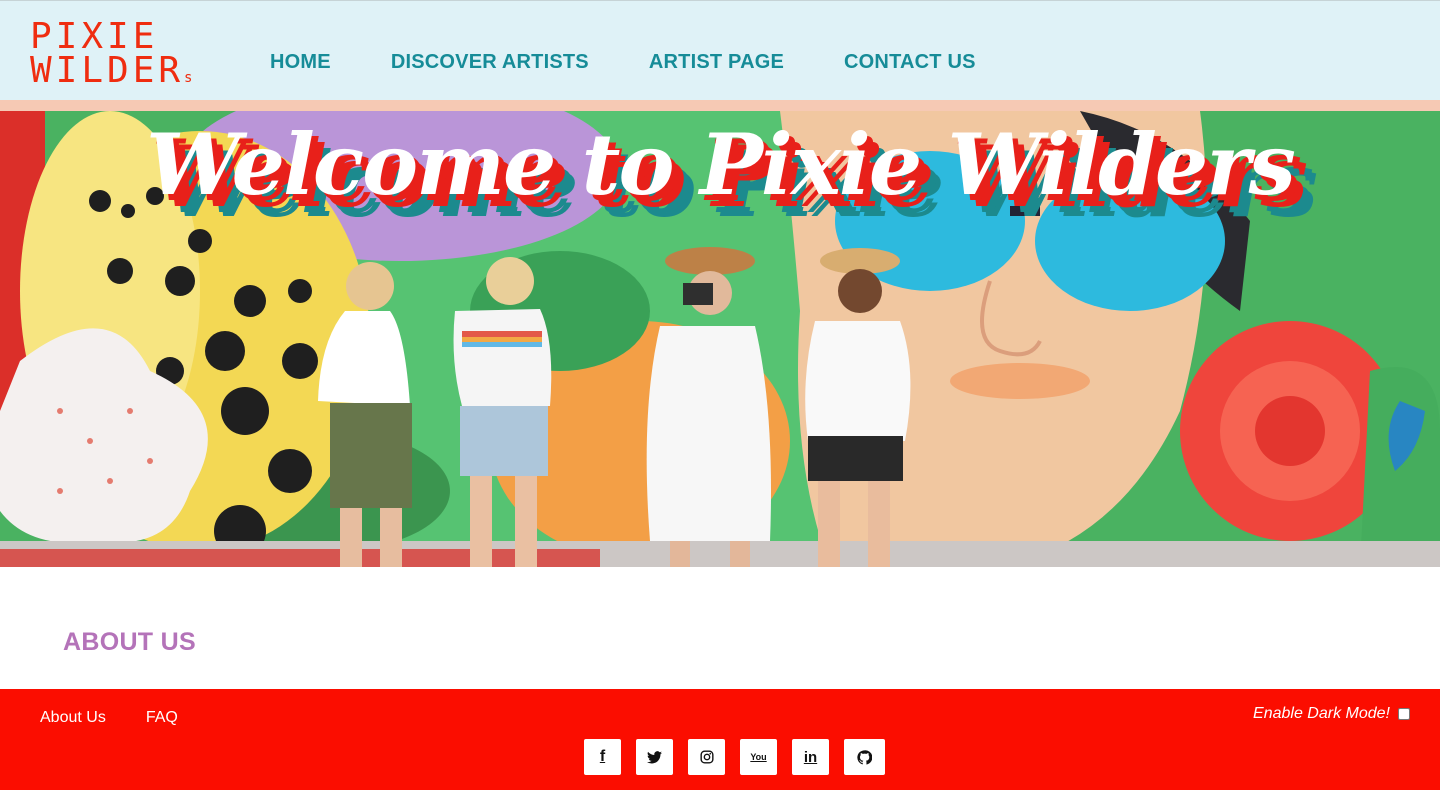 This screenshot has height=790, width=1440. I want to click on about-us-heading: ABOUT US, so click(129, 642).